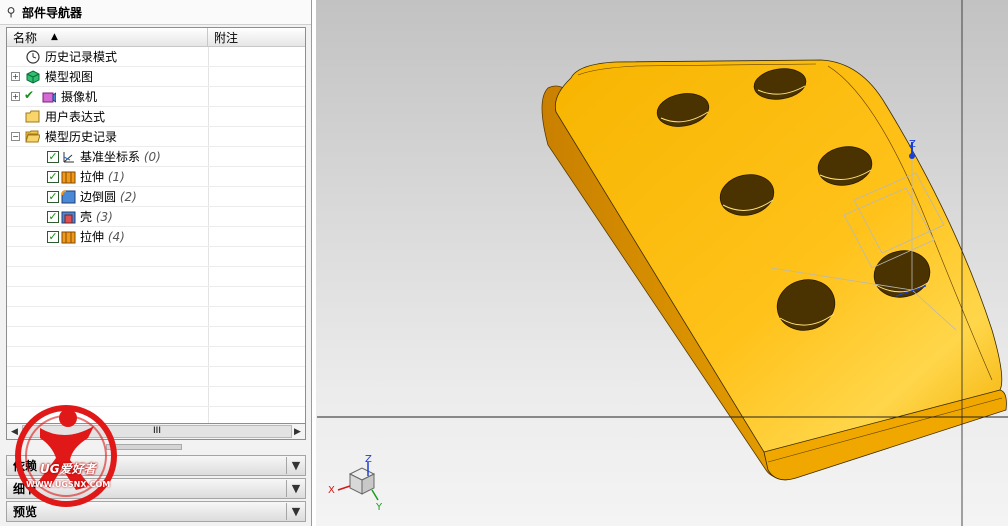 The image size is (1008, 526). I want to click on tree-row-cameras: + ✔ 摄像机, so click(156, 97).